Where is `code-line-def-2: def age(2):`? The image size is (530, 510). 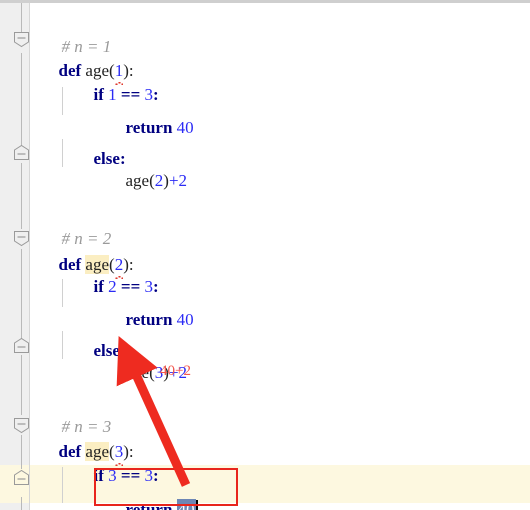 code-line-def-2: def age(2): is located at coordinates (83, 254).